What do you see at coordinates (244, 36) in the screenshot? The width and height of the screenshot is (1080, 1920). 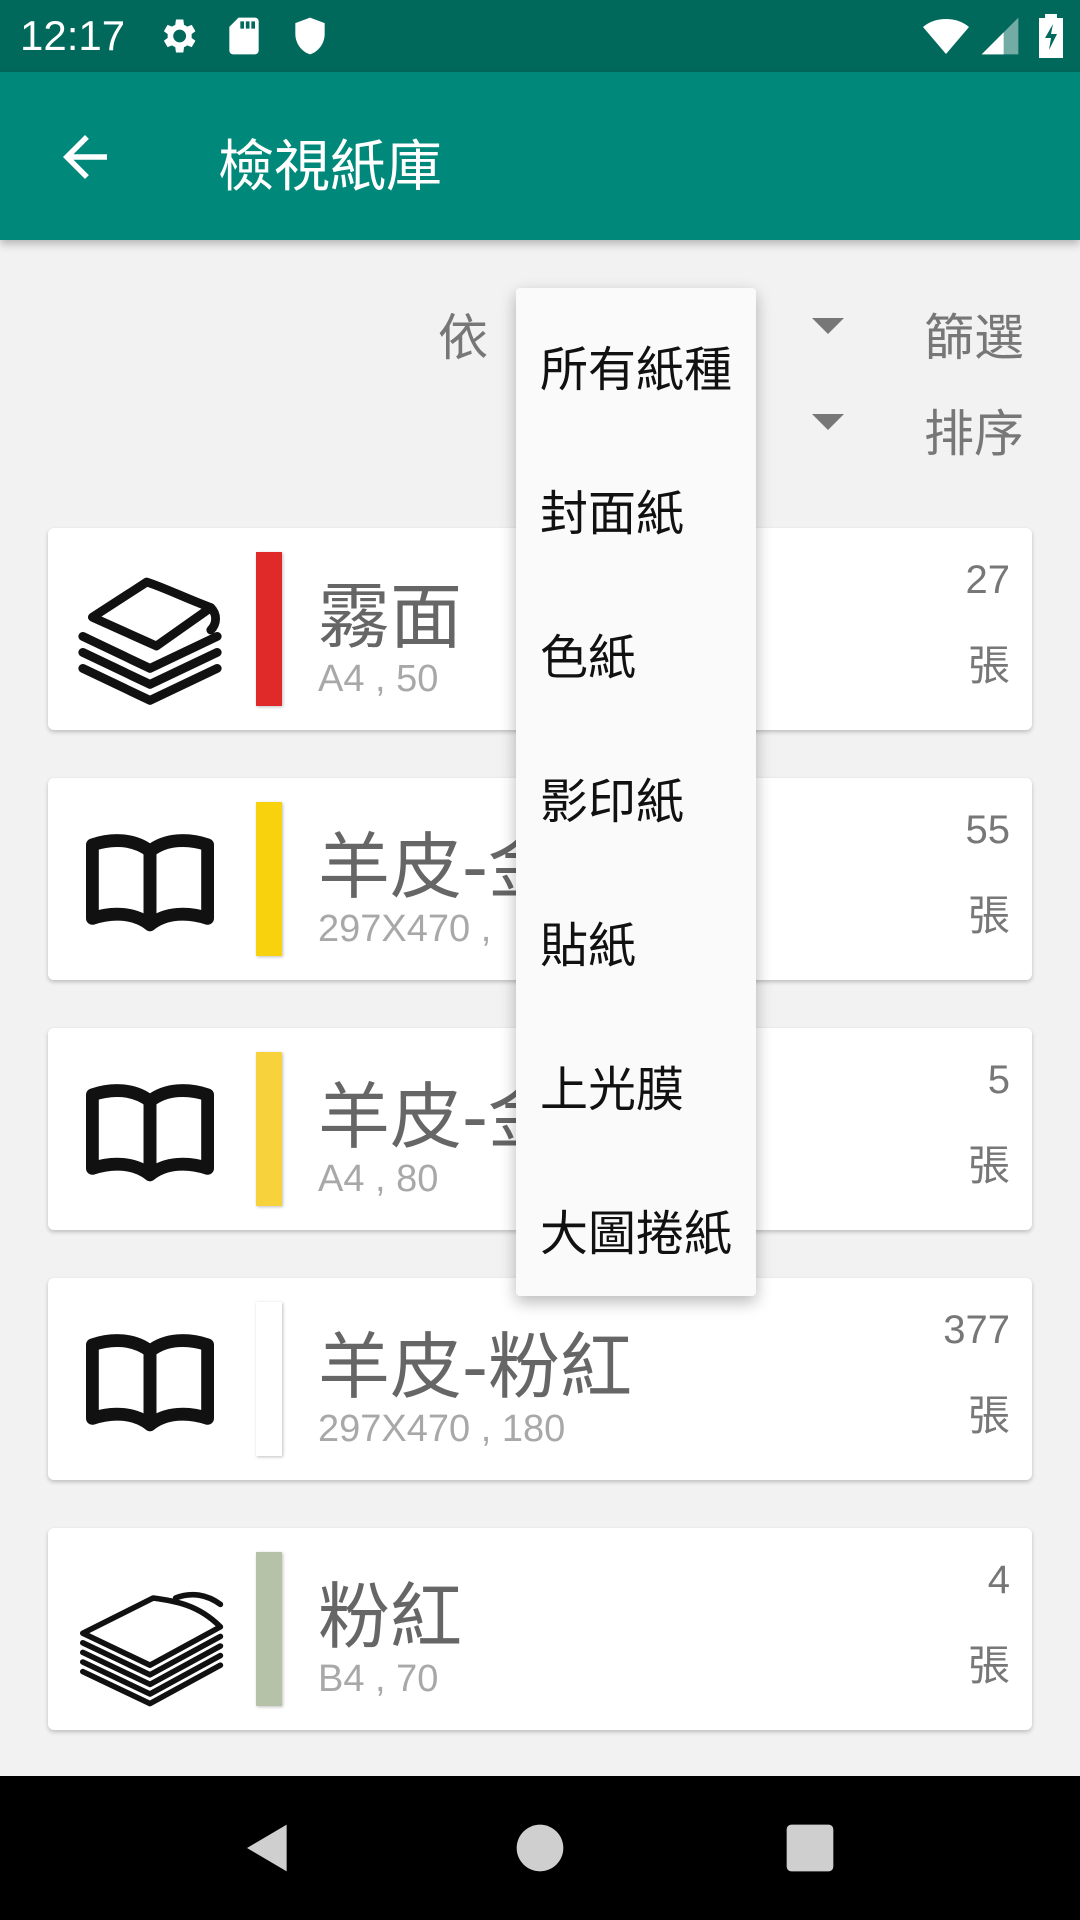 I see `sd-card-icon` at bounding box center [244, 36].